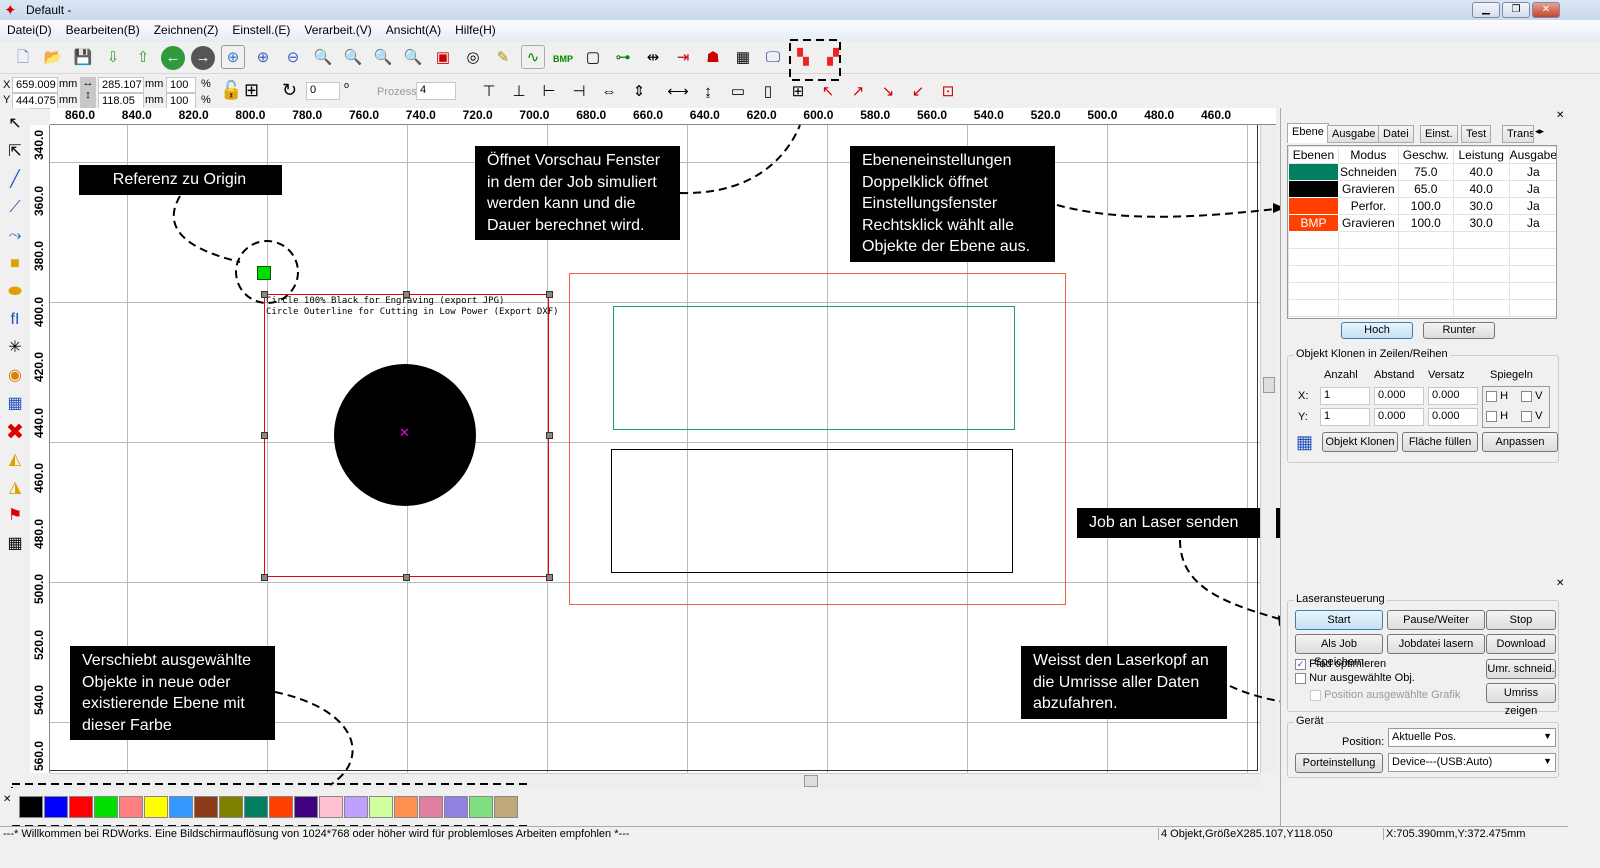 This screenshot has height=868, width=1600. Describe the element at coordinates (83, 58) in the screenshot. I see `save-icon: 💾` at that location.